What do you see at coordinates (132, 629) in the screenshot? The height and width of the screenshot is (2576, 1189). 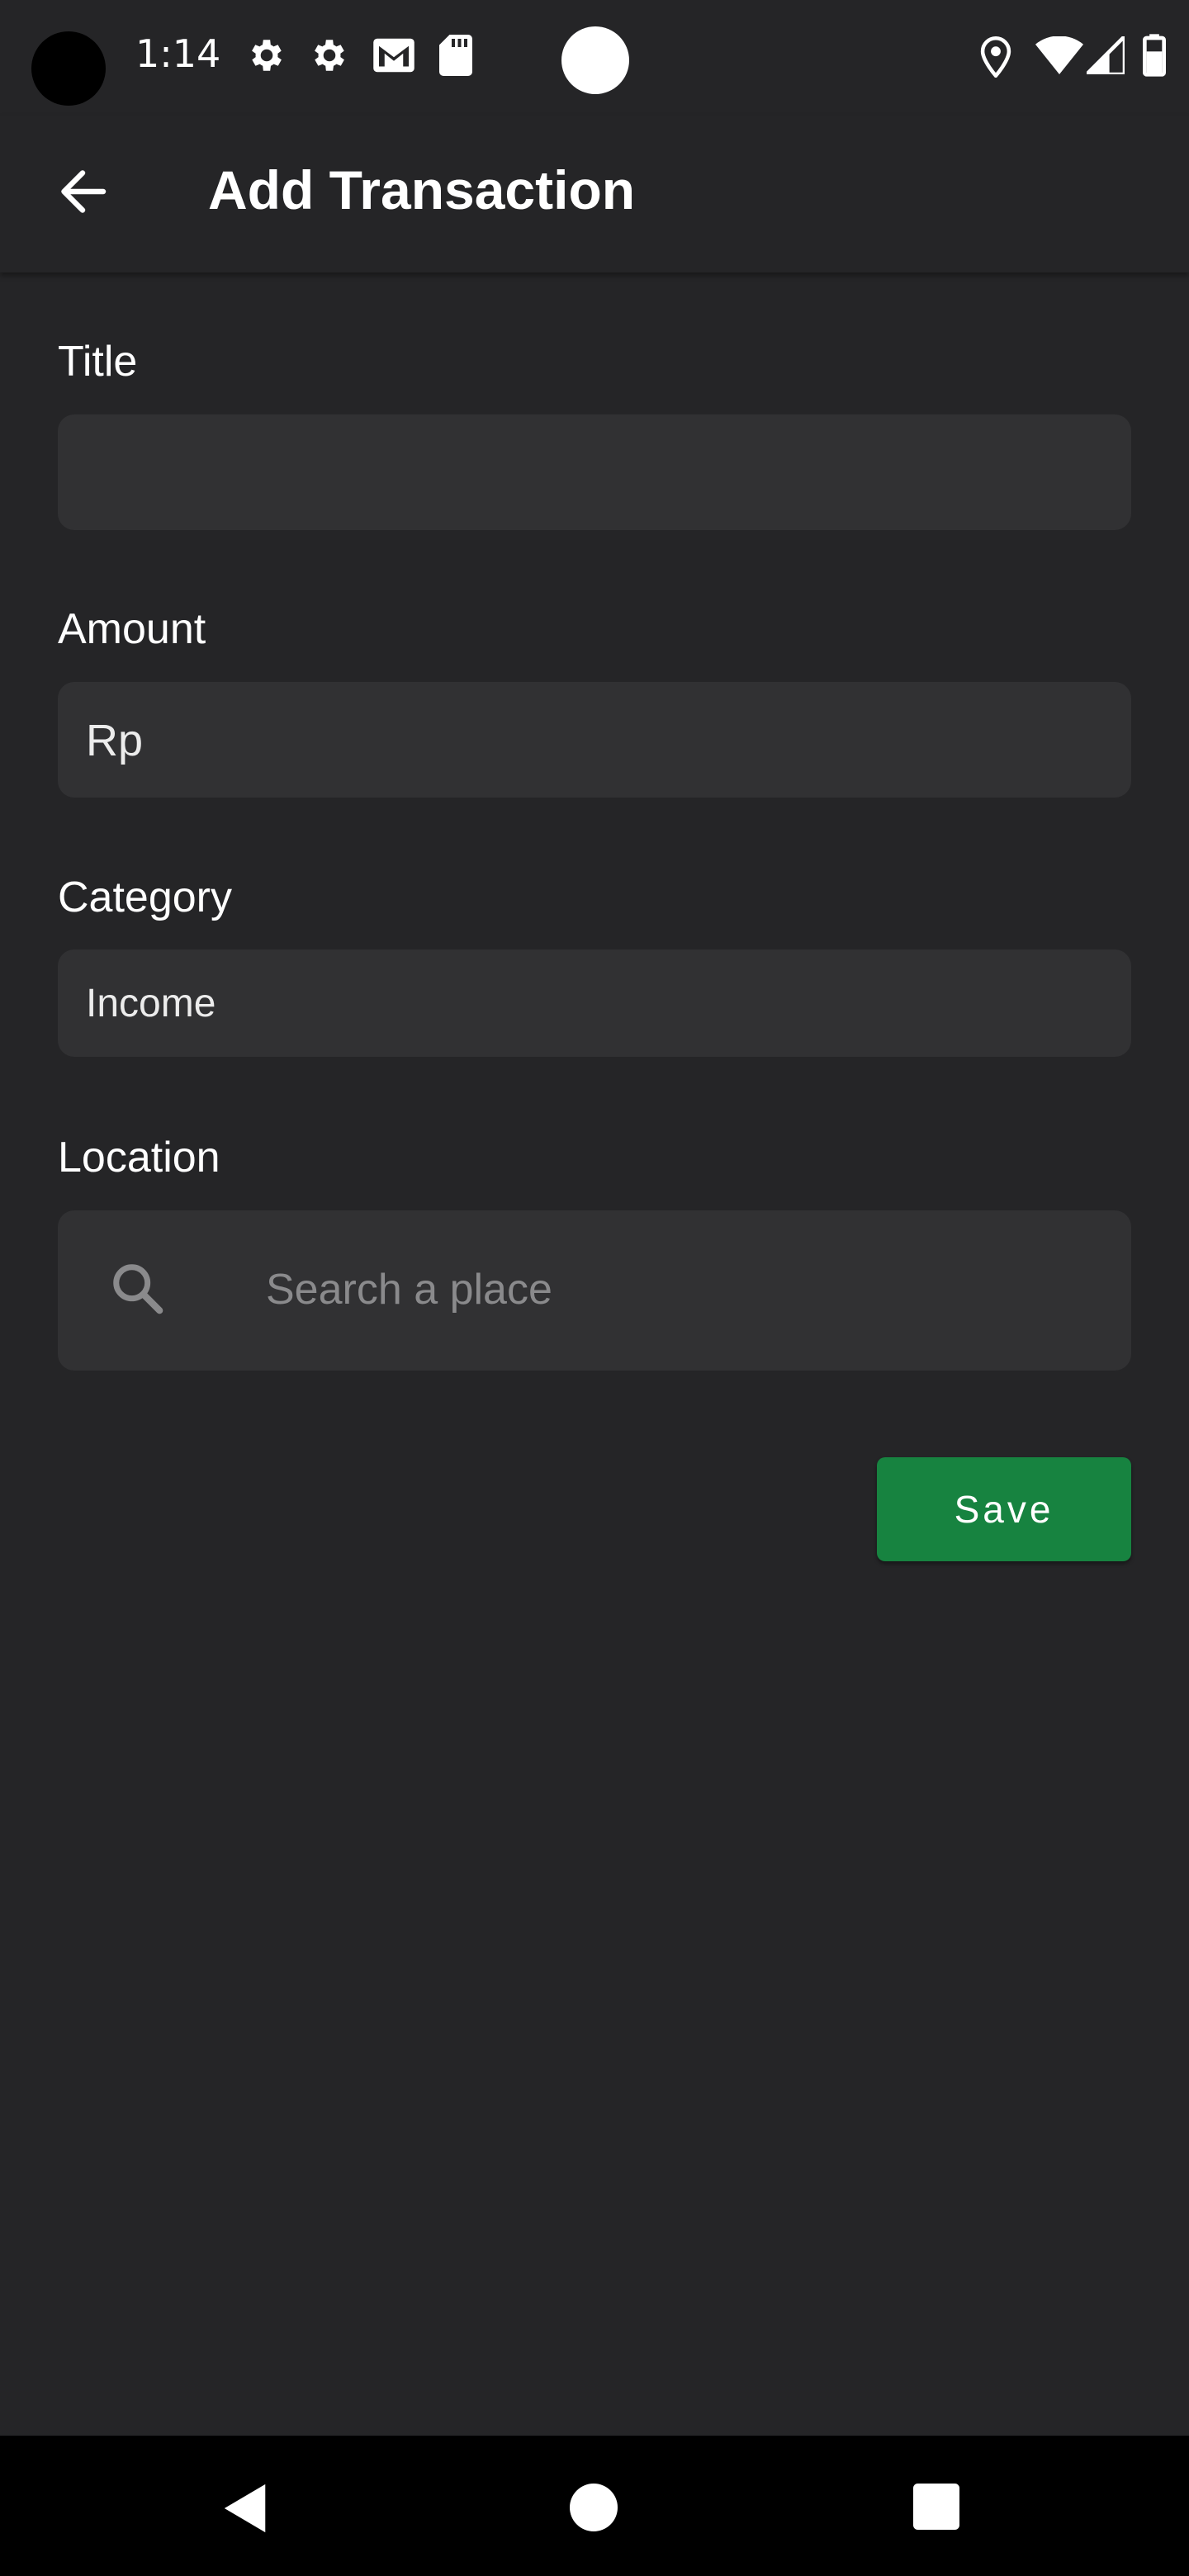 I see `amount-label: Amount` at bounding box center [132, 629].